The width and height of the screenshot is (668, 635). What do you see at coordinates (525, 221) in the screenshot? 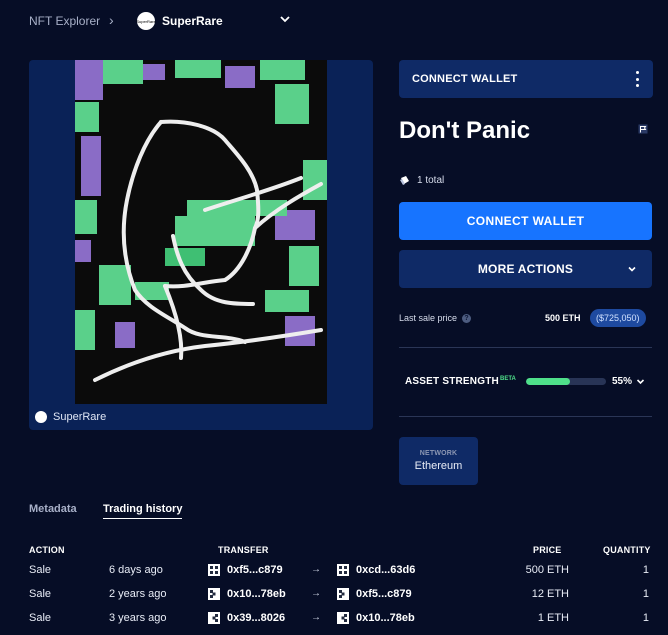
I see `connect-wallet-button: CONNECT WALLET` at bounding box center [525, 221].